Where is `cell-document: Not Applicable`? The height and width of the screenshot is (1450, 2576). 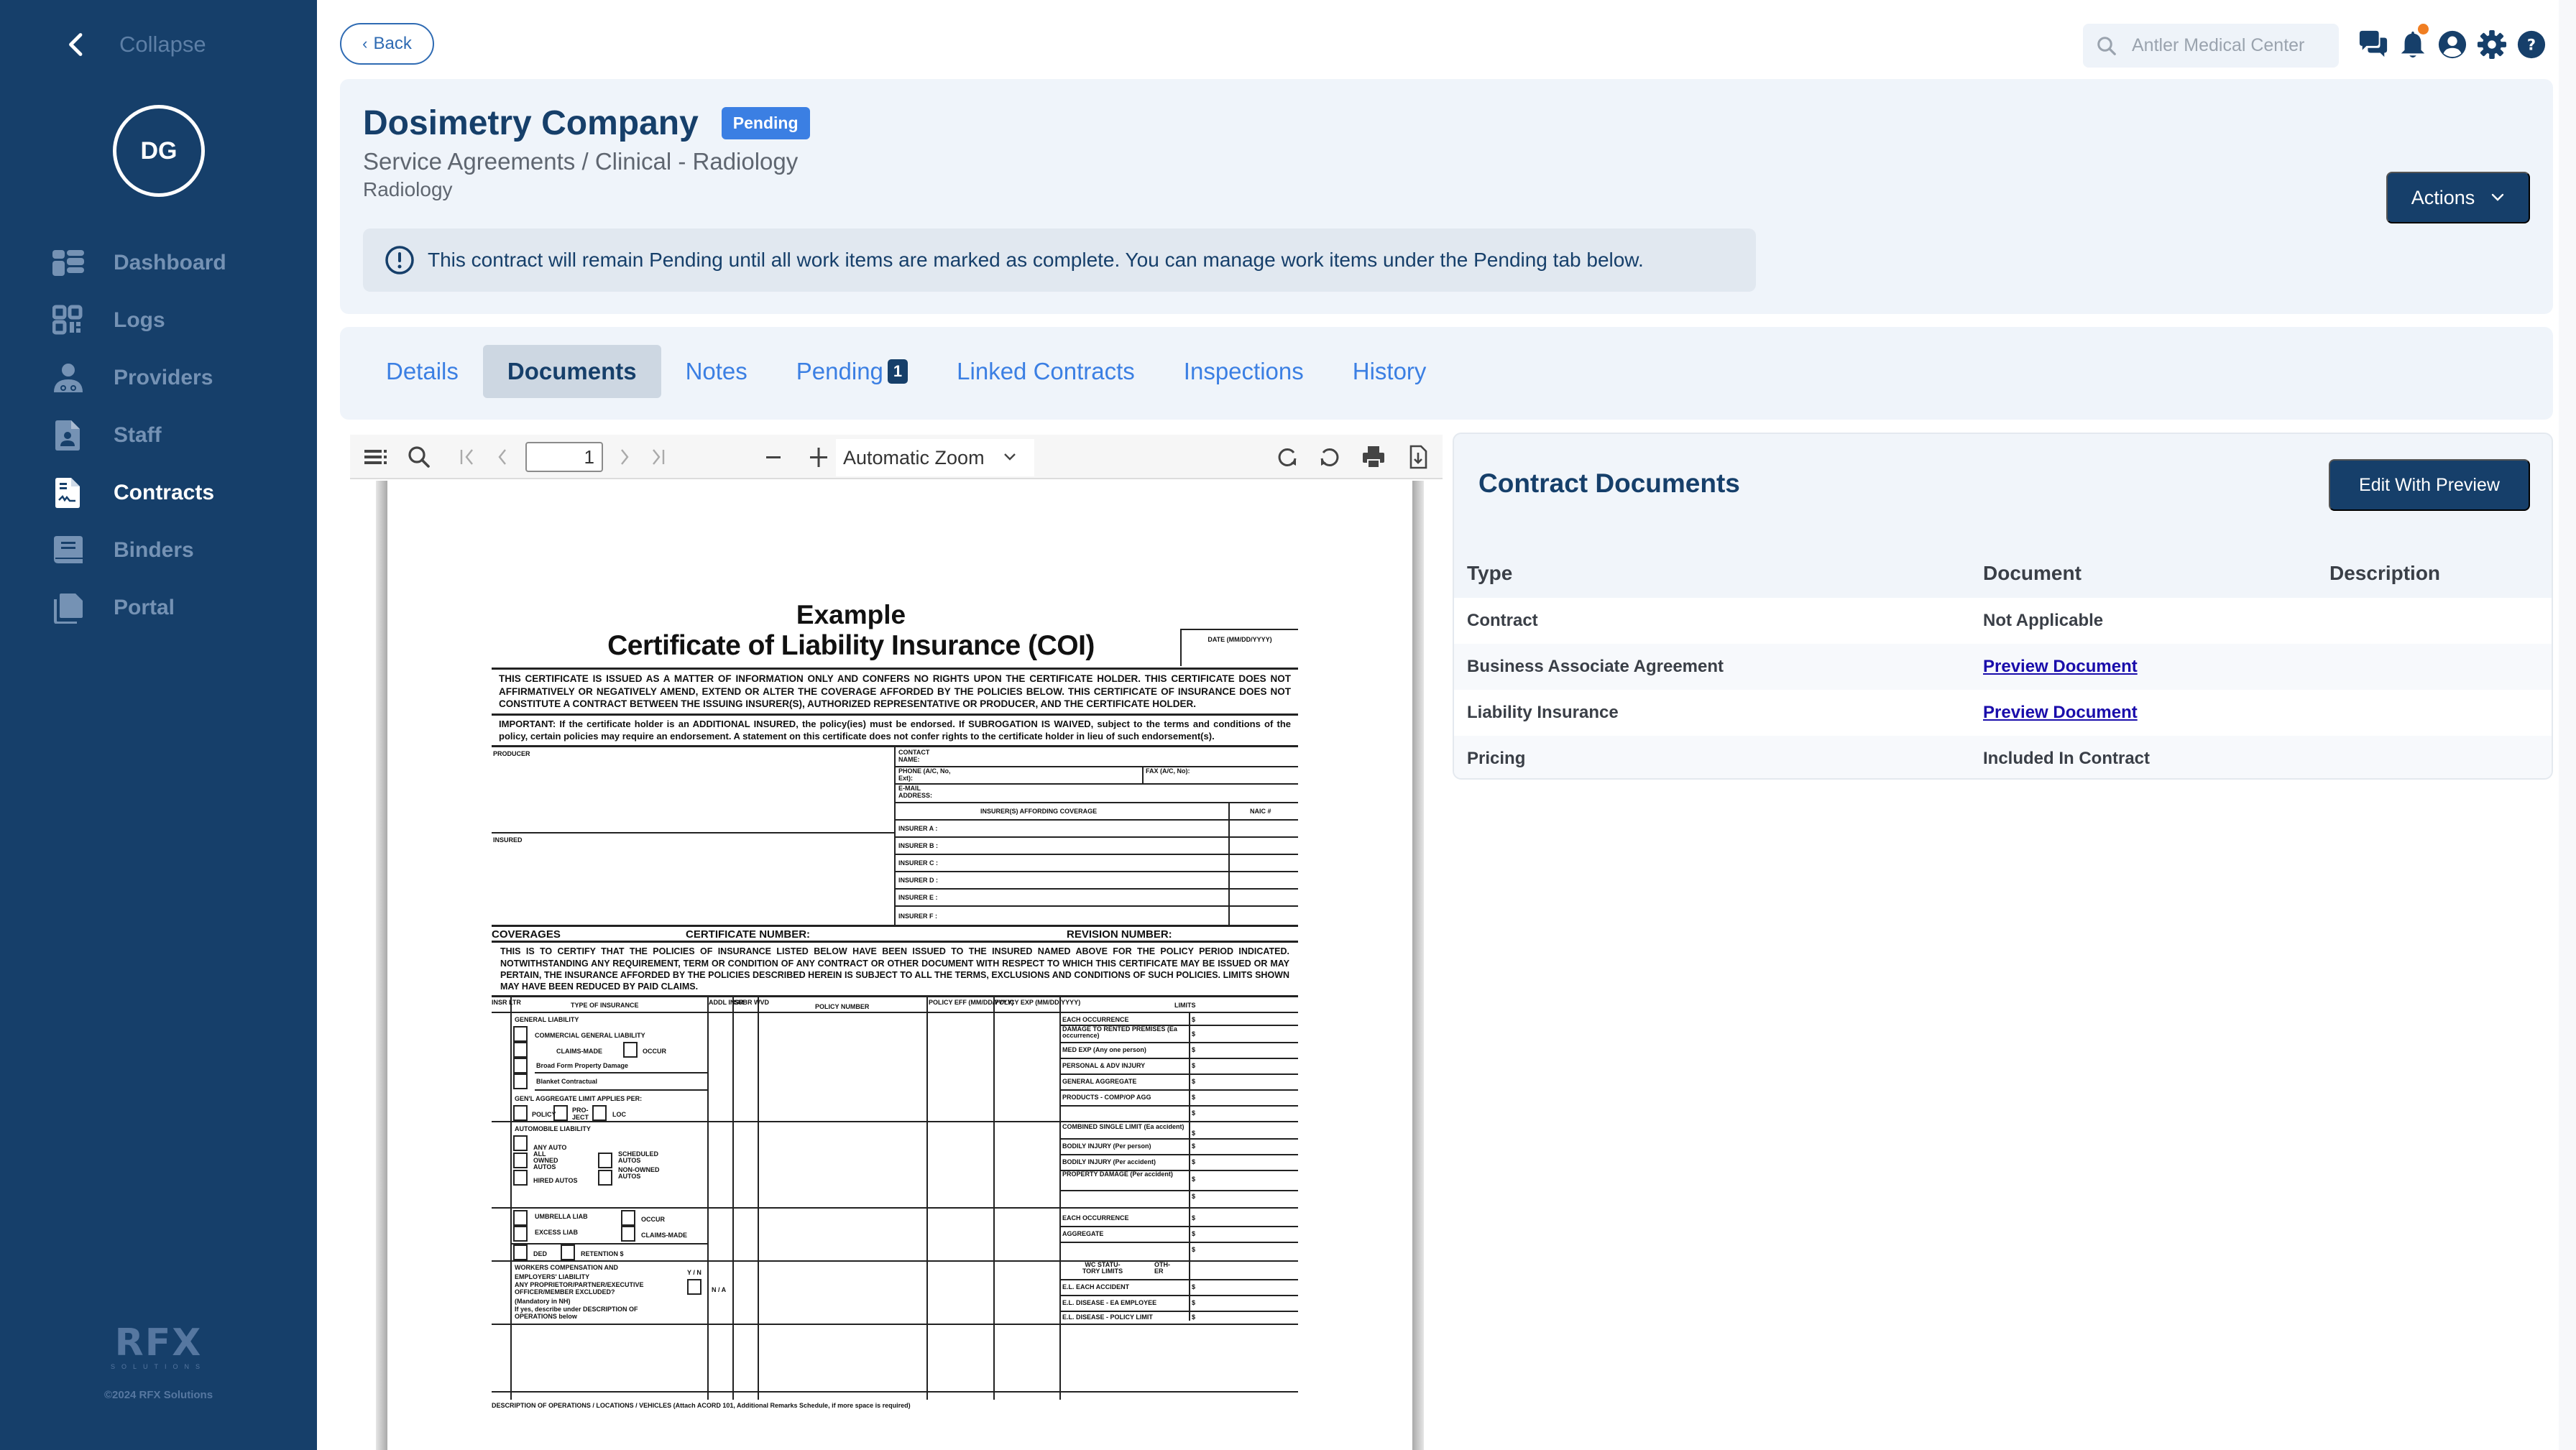 cell-document: Not Applicable is located at coordinates (2143, 621).